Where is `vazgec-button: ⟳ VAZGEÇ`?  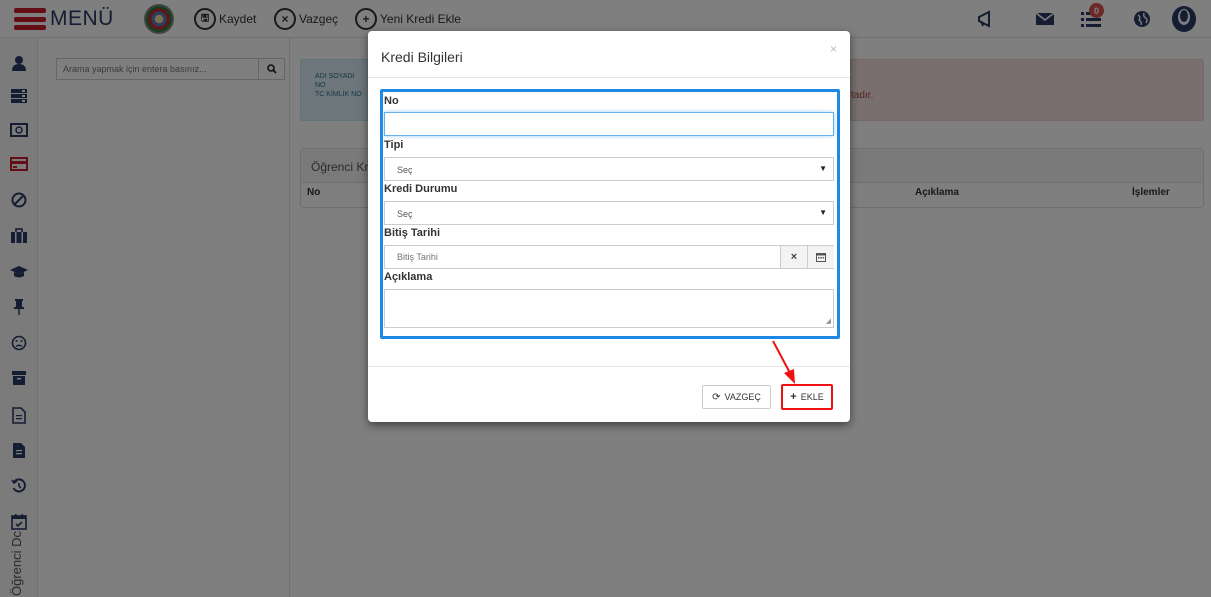
vazgec-button: ⟳ VAZGEÇ is located at coordinates (736, 397).